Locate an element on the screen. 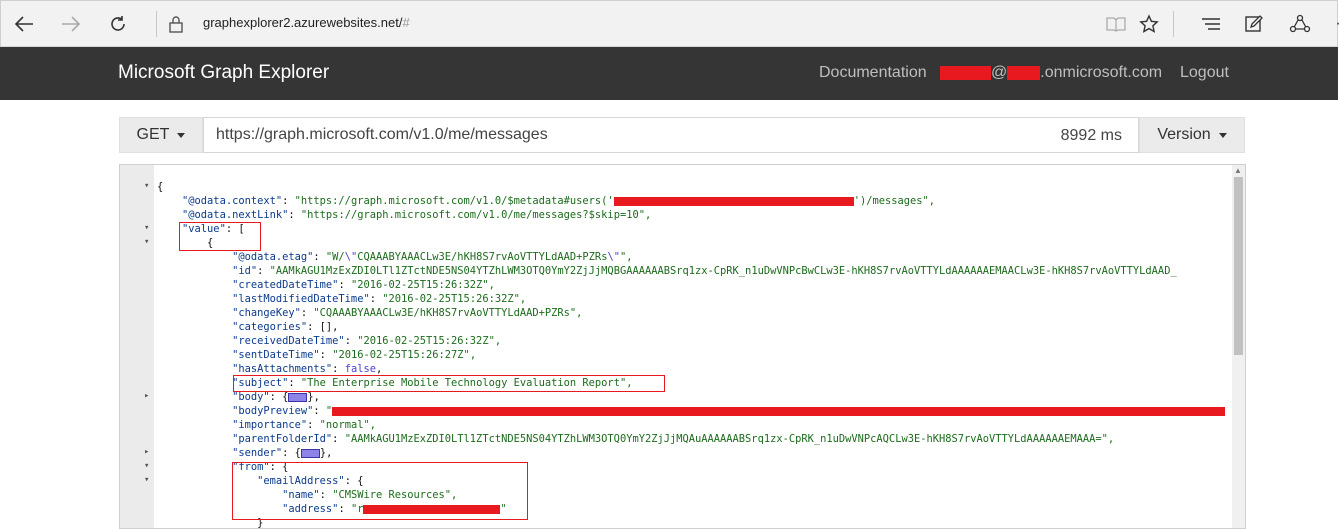  user-account: @ .onmicrosoft.com is located at coordinates (1051, 73).